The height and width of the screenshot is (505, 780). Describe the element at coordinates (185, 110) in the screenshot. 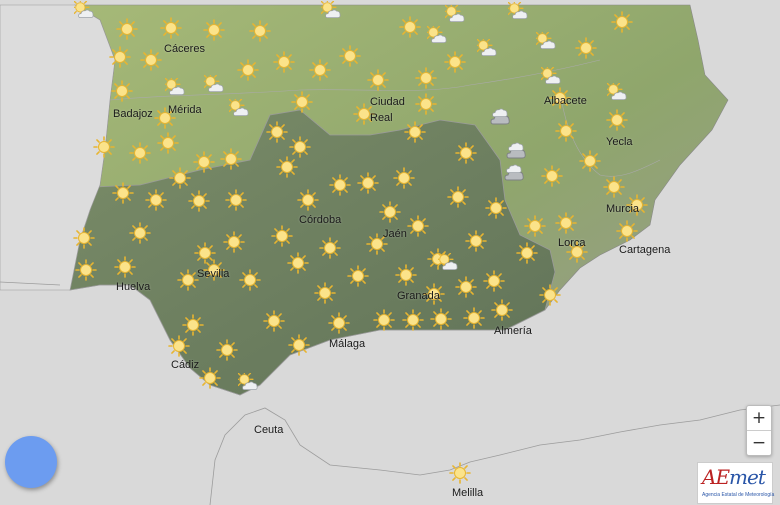

I see `city-merida: Mérida` at that location.